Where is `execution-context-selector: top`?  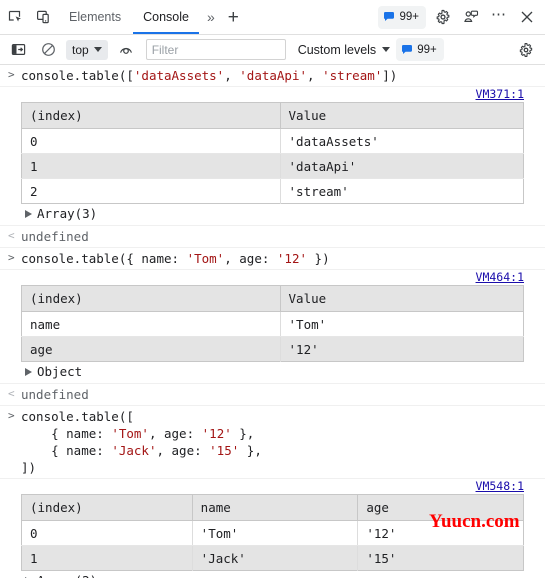
execution-context-selector: top is located at coordinates (87, 49).